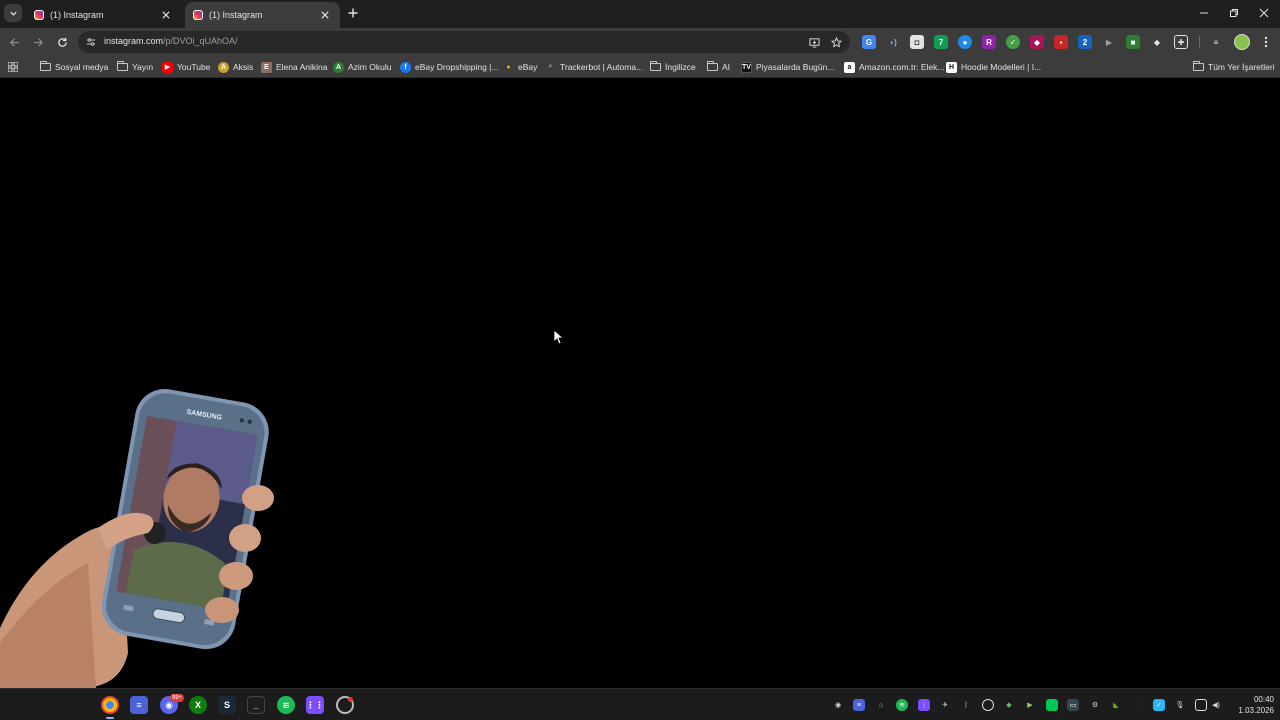  Describe the element at coordinates (362, 67) in the screenshot. I see `bookmark-azim-okulu: A Azim Okulu` at that location.